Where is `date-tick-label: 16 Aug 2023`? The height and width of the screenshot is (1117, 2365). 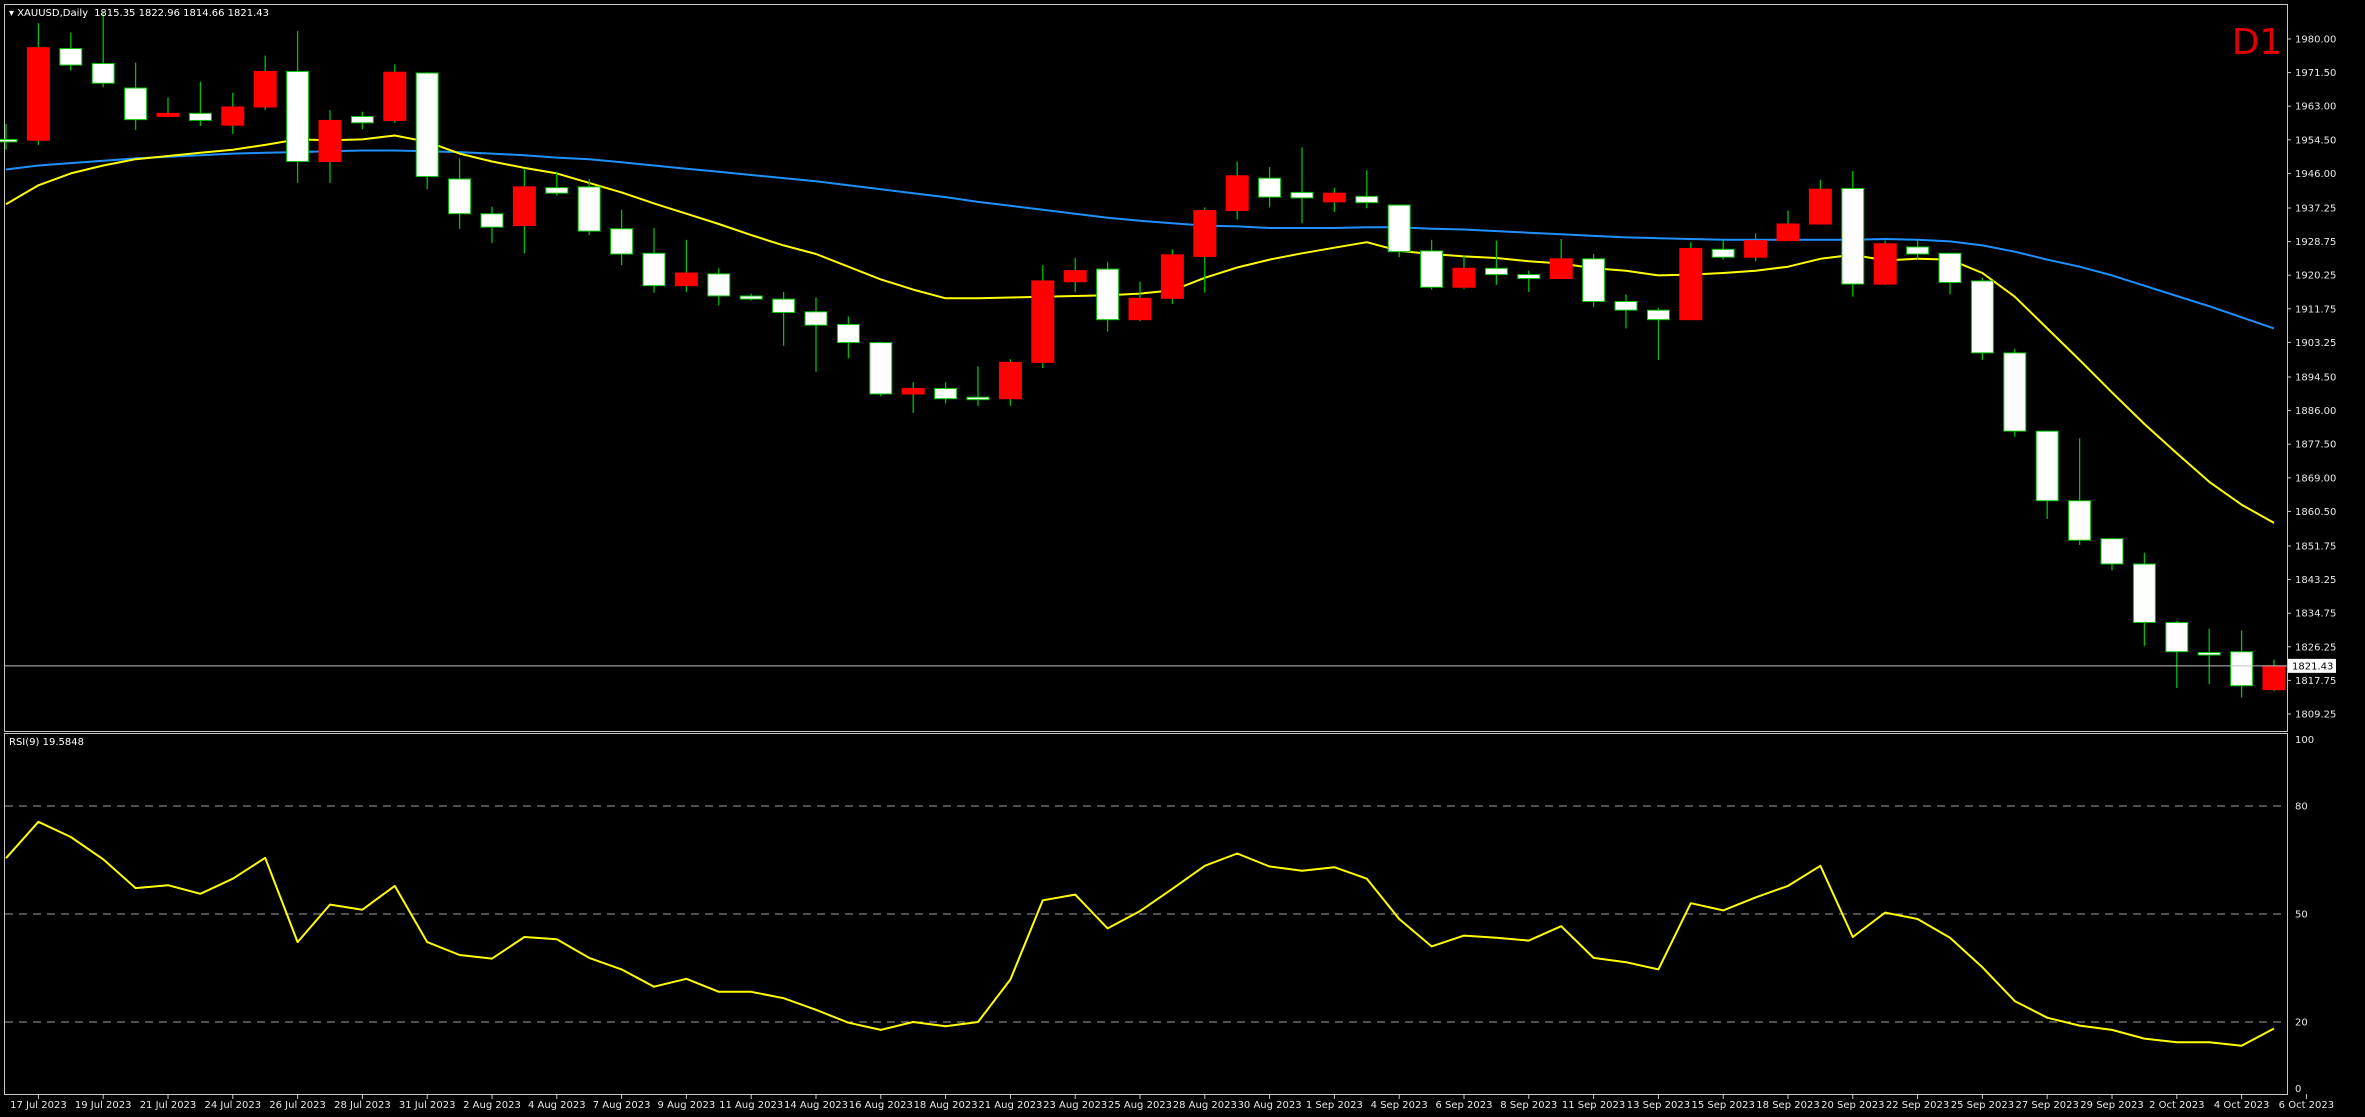
date-tick-label: 16 Aug 2023 is located at coordinates (881, 1105).